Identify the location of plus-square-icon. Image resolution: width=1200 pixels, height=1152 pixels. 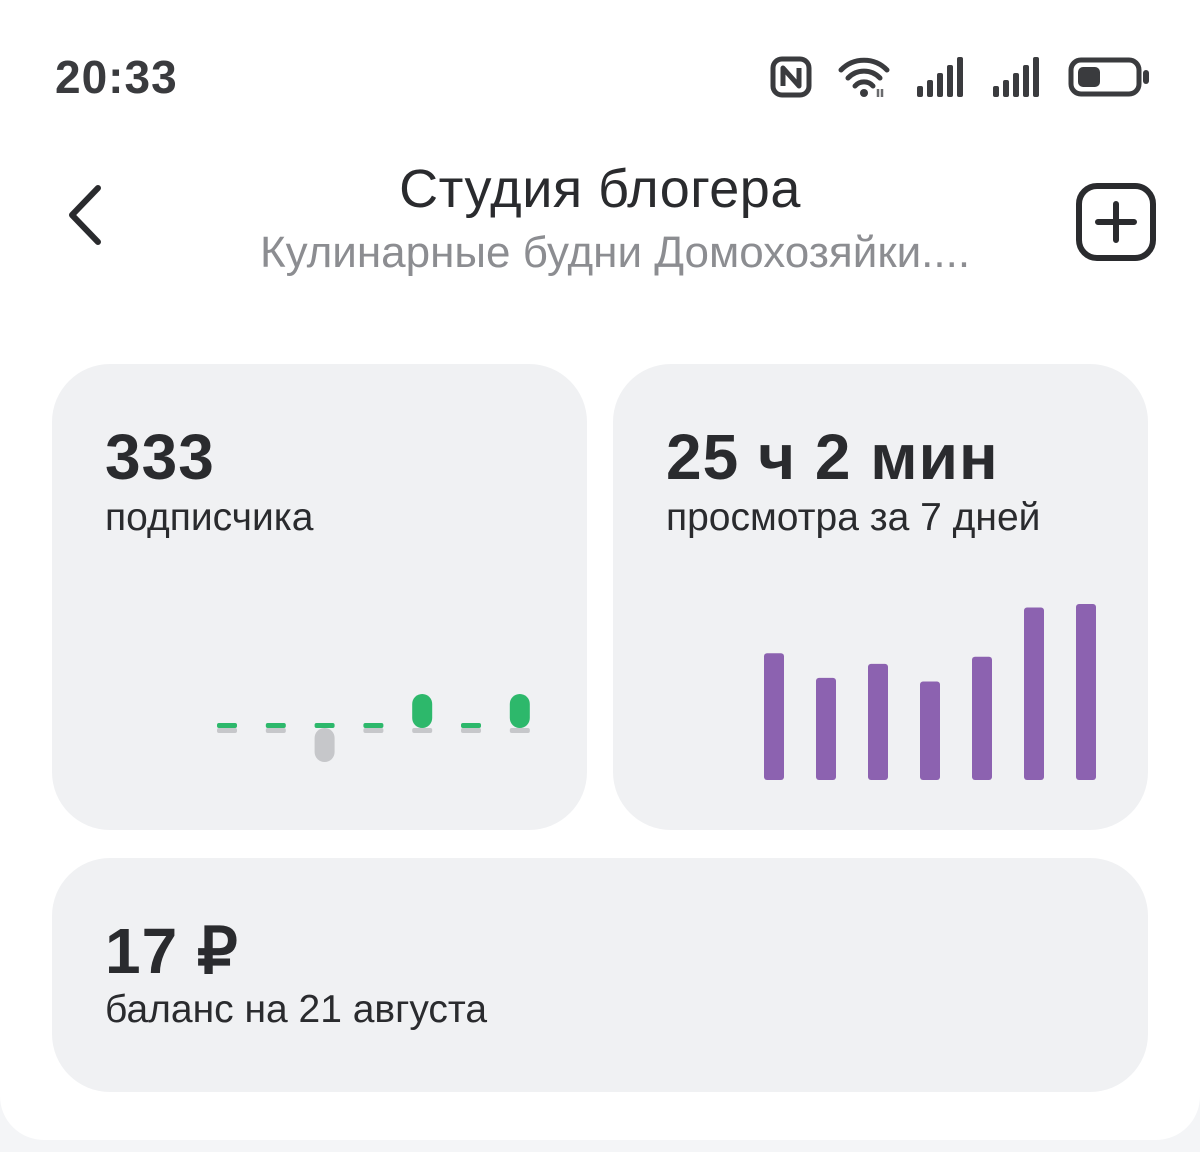
(1116, 222).